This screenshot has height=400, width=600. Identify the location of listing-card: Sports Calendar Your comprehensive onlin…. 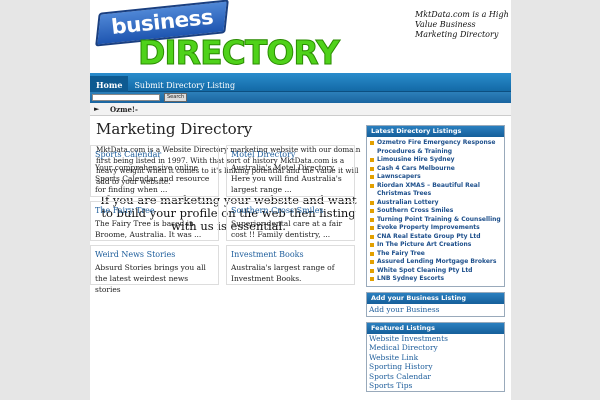
(154, 171).